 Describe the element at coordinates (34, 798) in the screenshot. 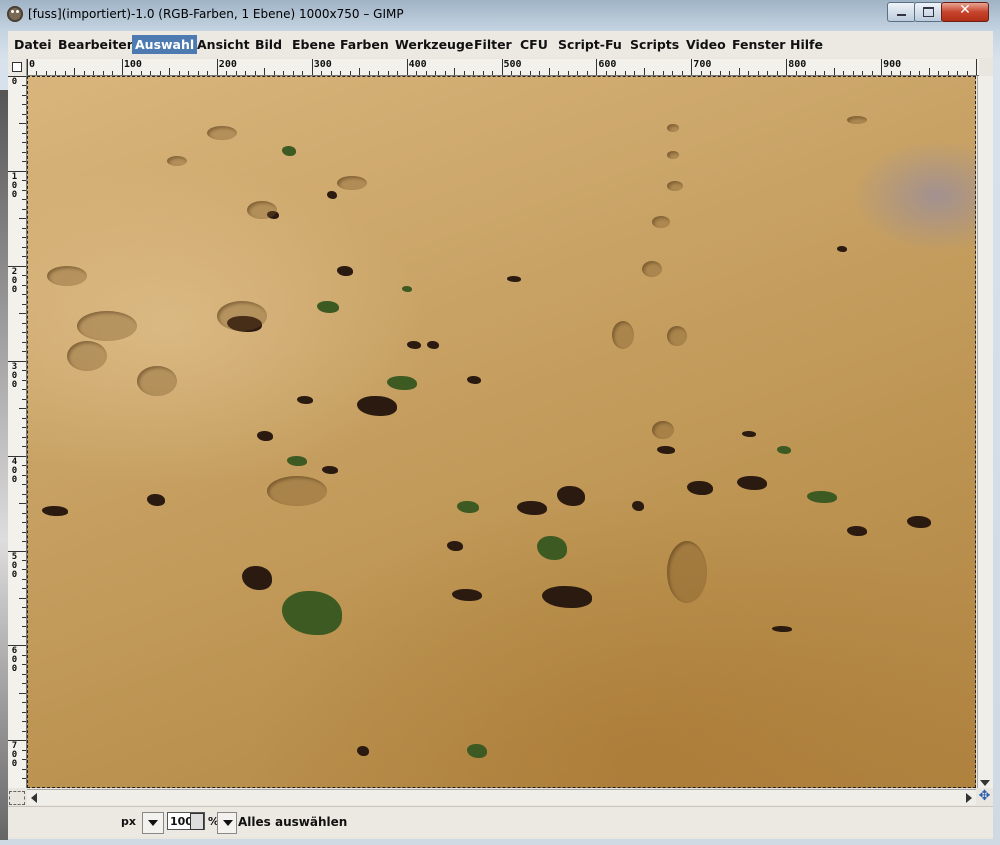

I see `scroll-left-icon` at that location.